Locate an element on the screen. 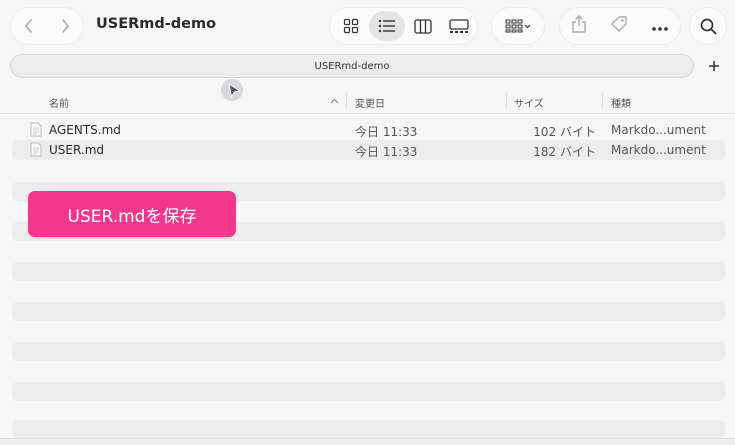  tag-icon is located at coordinates (619, 24).